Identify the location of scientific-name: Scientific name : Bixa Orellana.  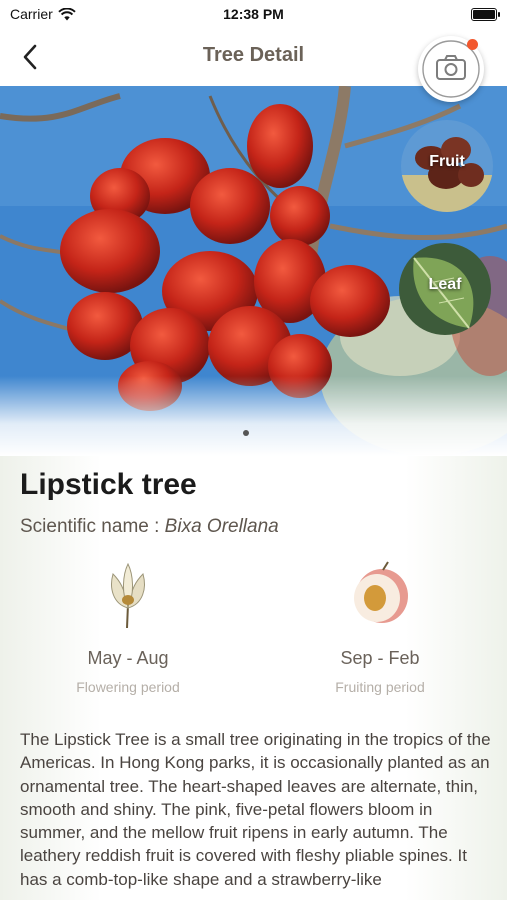
(149, 527).